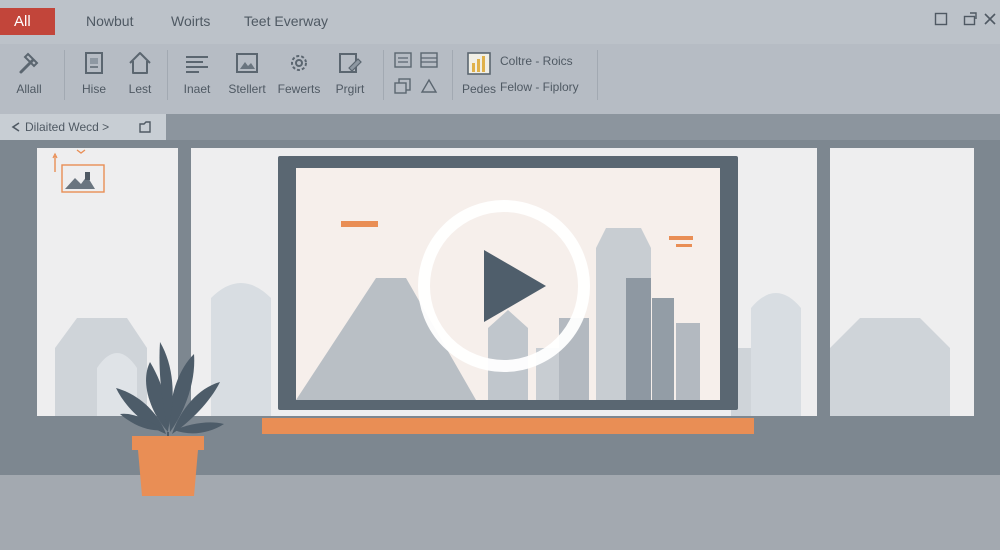 Image resolution: width=1000 pixels, height=550 pixels. I want to click on shelf, so click(508, 426).